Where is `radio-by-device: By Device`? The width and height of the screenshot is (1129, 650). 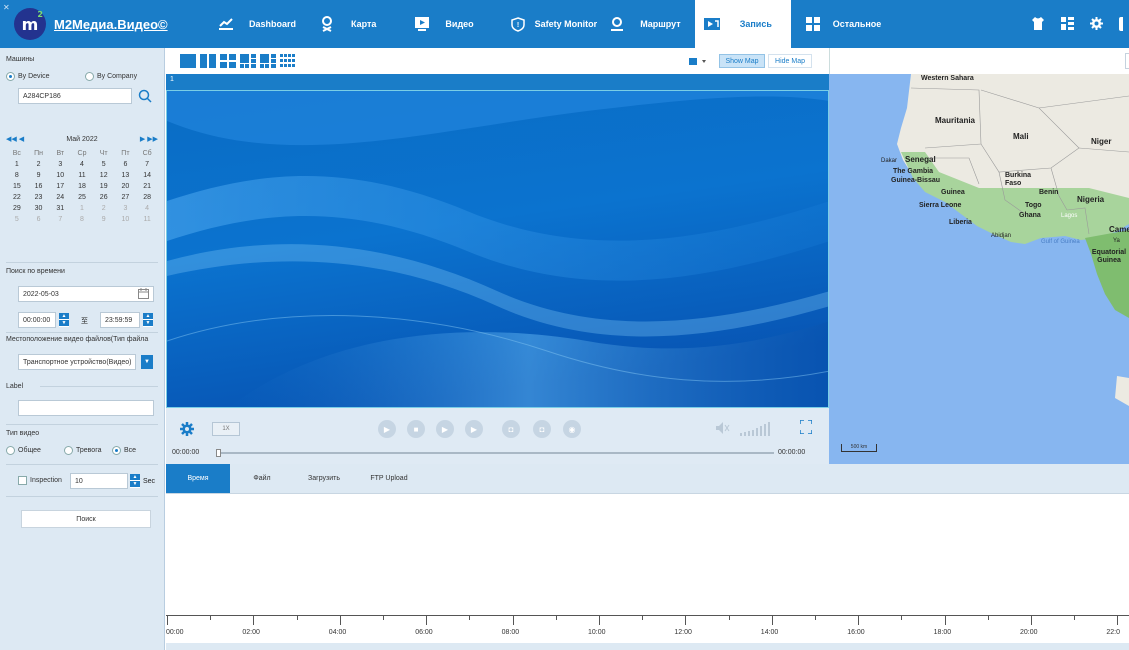 radio-by-device: By Device is located at coordinates (28, 76).